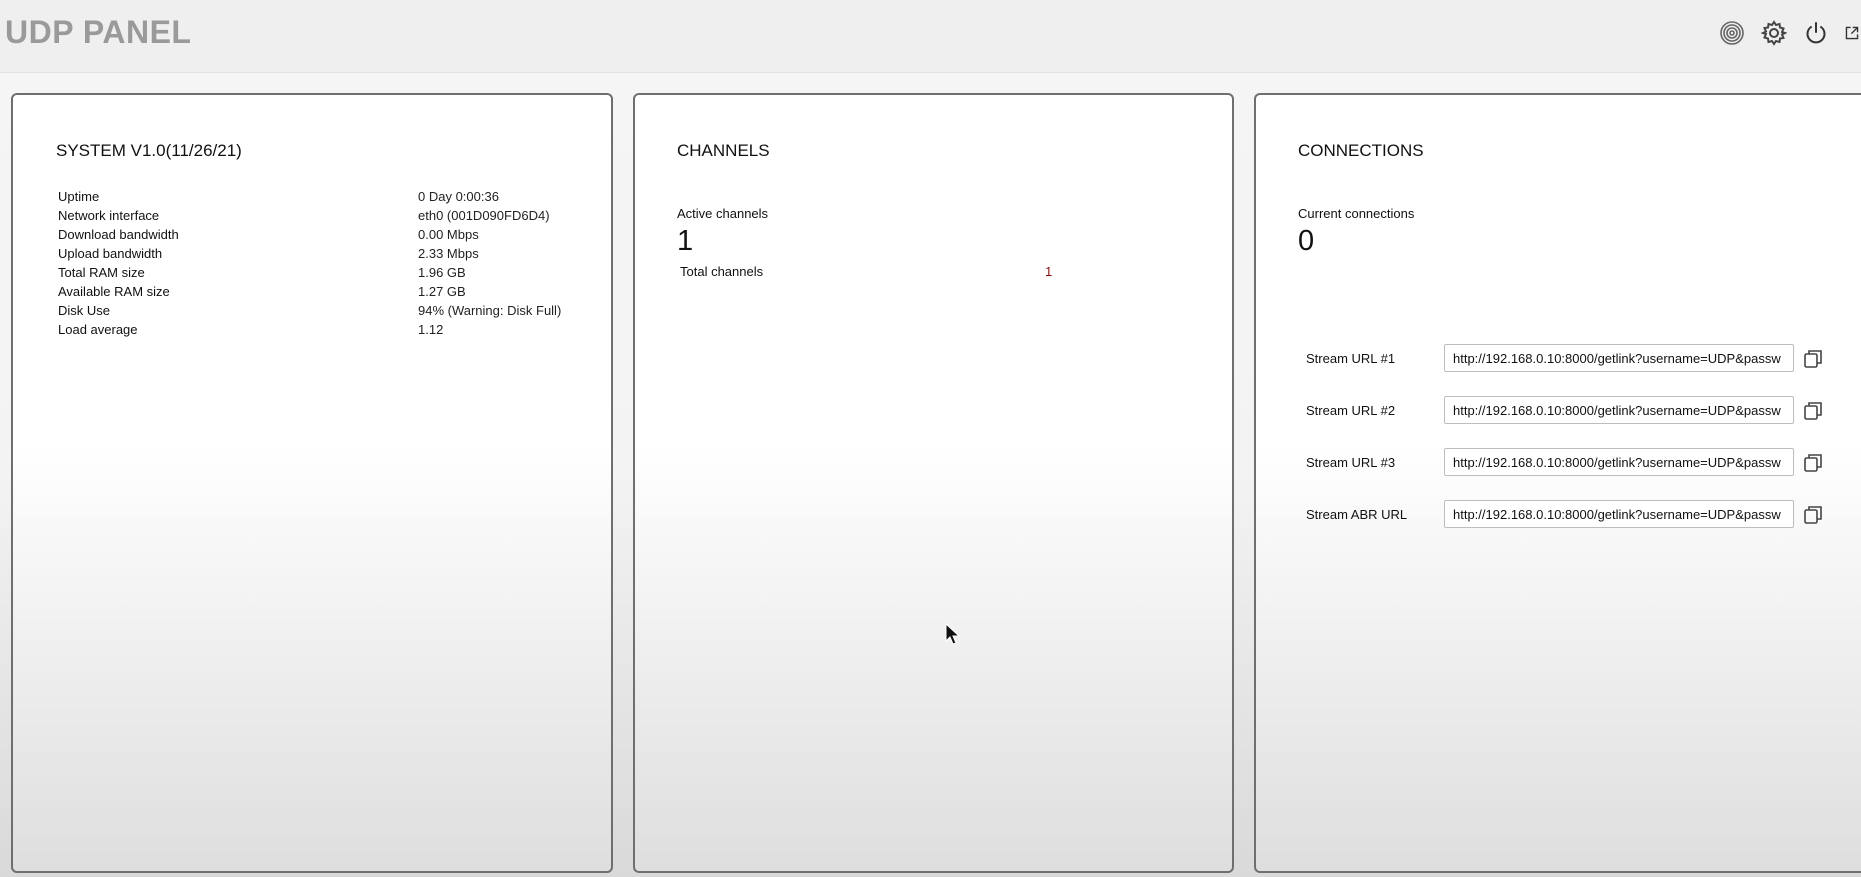 This screenshot has height=877, width=1861. What do you see at coordinates (490, 310) in the screenshot?
I see `row-value: 94% (Warning: Disk Full)` at bounding box center [490, 310].